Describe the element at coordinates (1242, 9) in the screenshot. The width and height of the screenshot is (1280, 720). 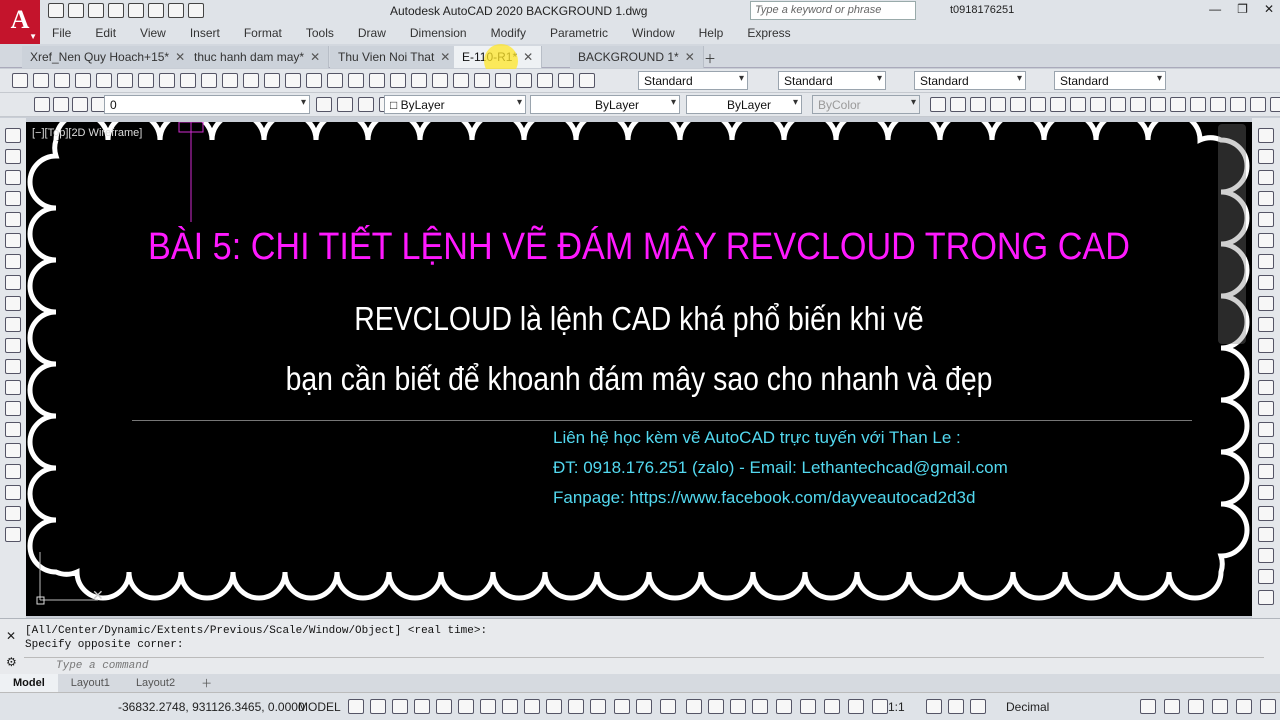
I see `maximize-icon: ❐` at that location.